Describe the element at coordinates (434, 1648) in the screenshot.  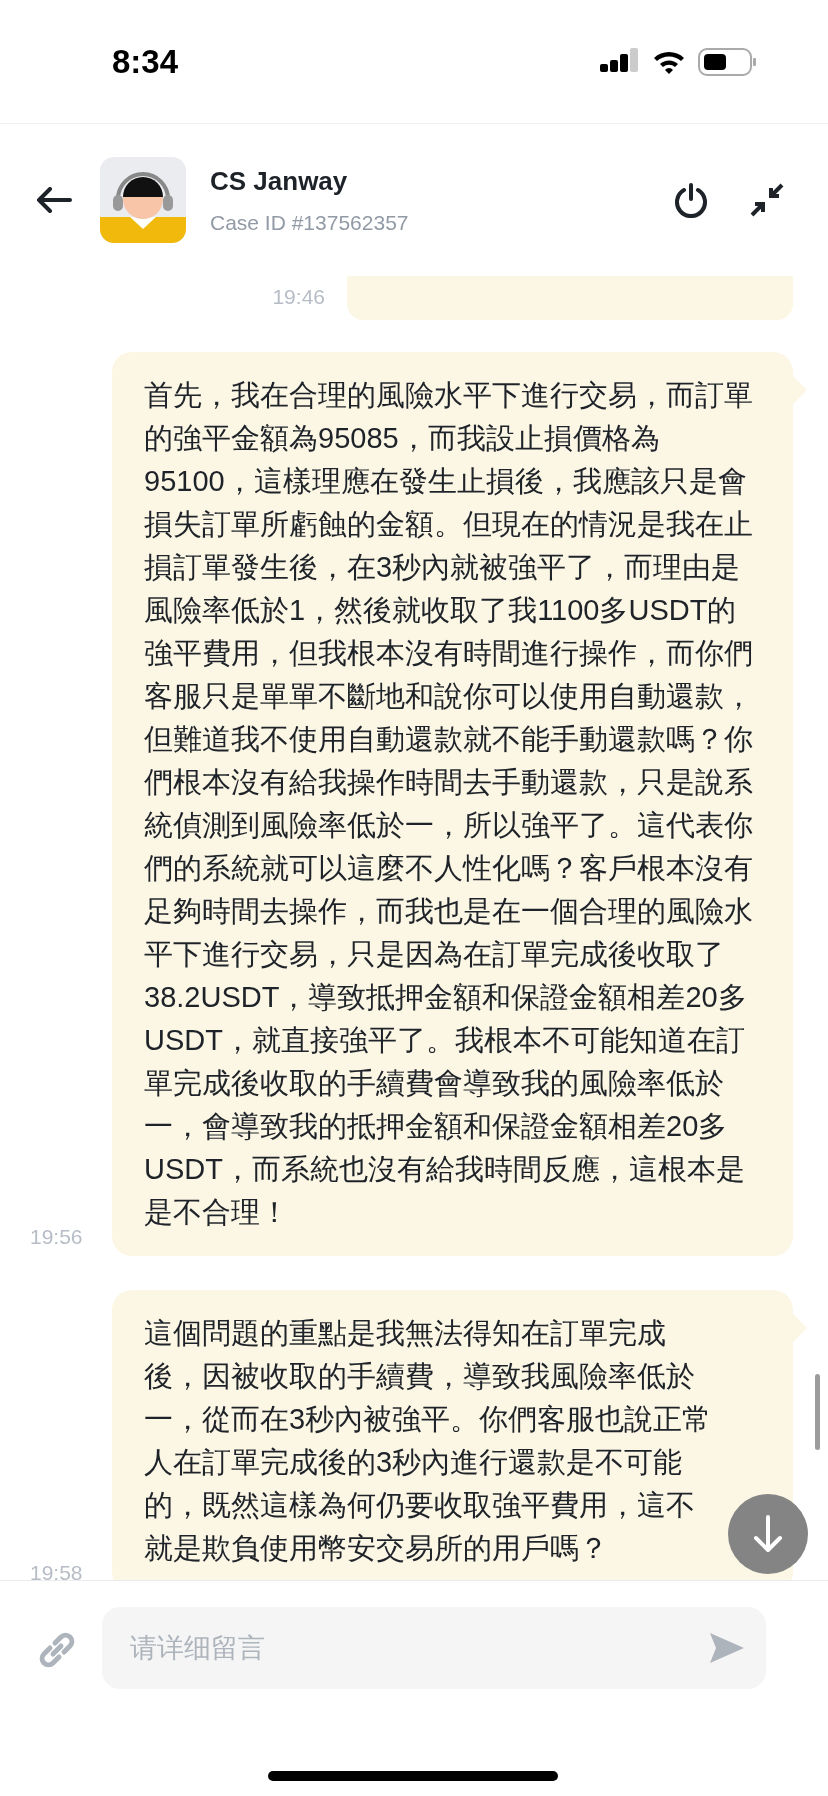
I see `message-field: 请详细留言` at that location.